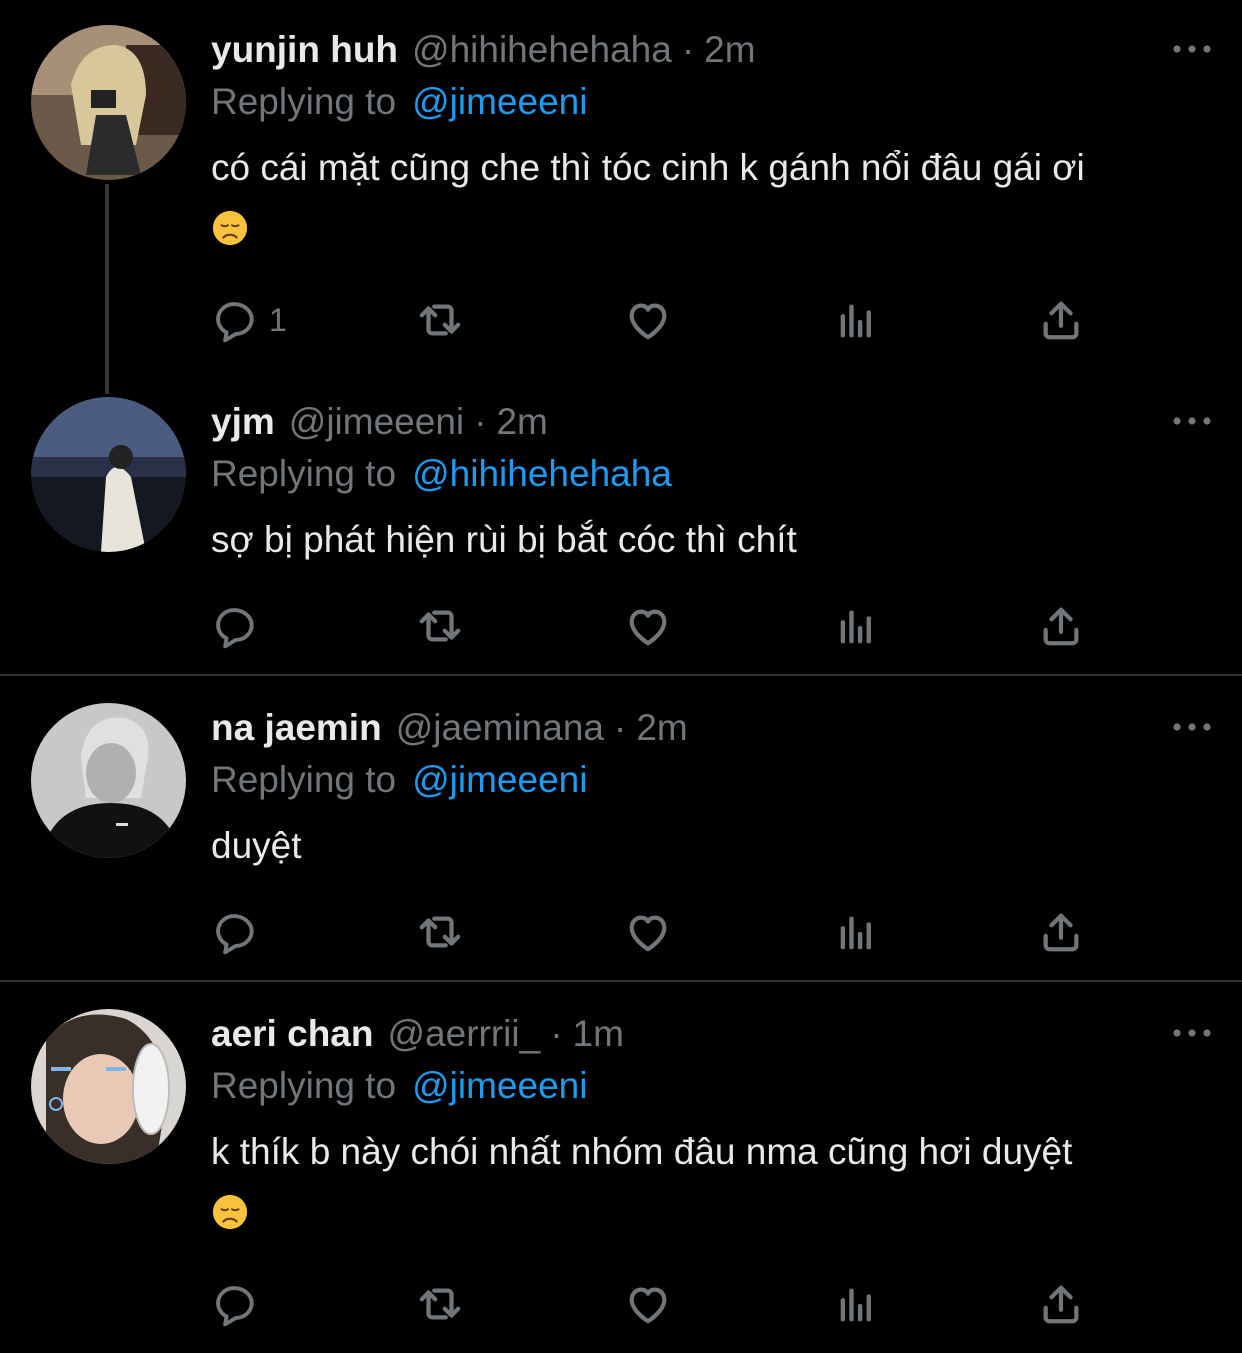  I want to click on mention-link: @hihihehehaha, so click(542, 474).